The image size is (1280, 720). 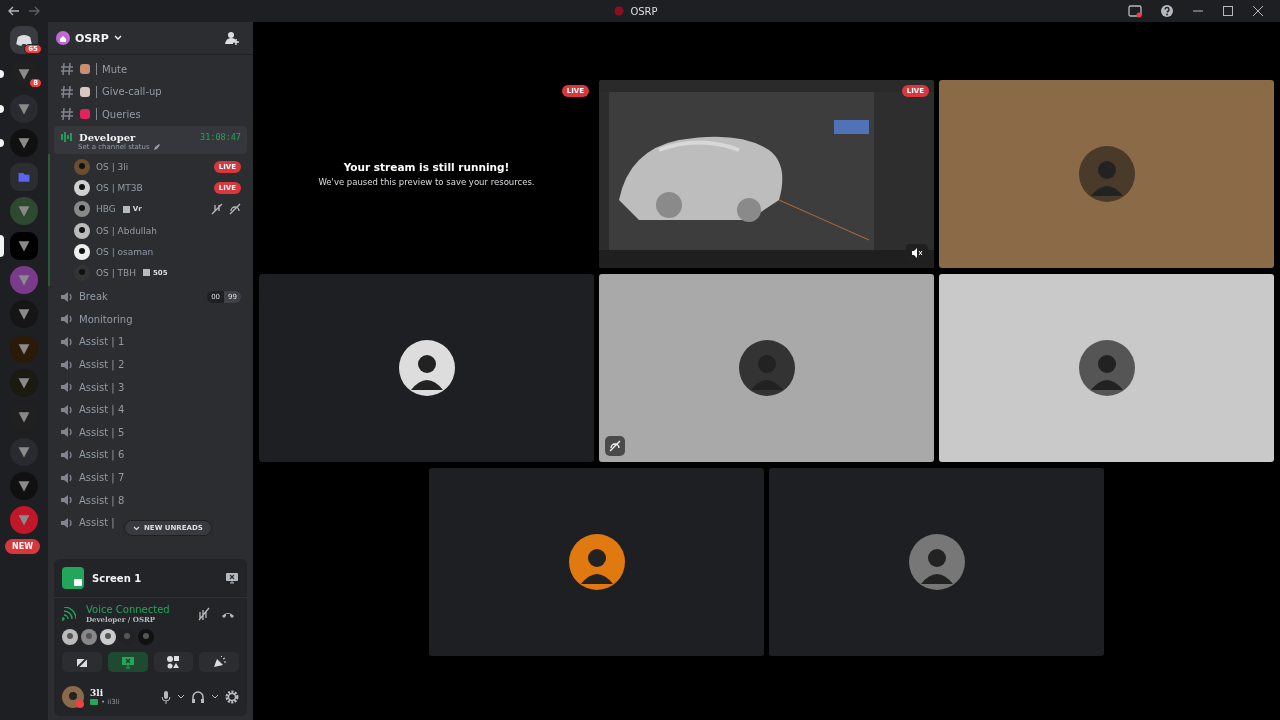 I want to click on shapes-button, so click(x=173, y=662).